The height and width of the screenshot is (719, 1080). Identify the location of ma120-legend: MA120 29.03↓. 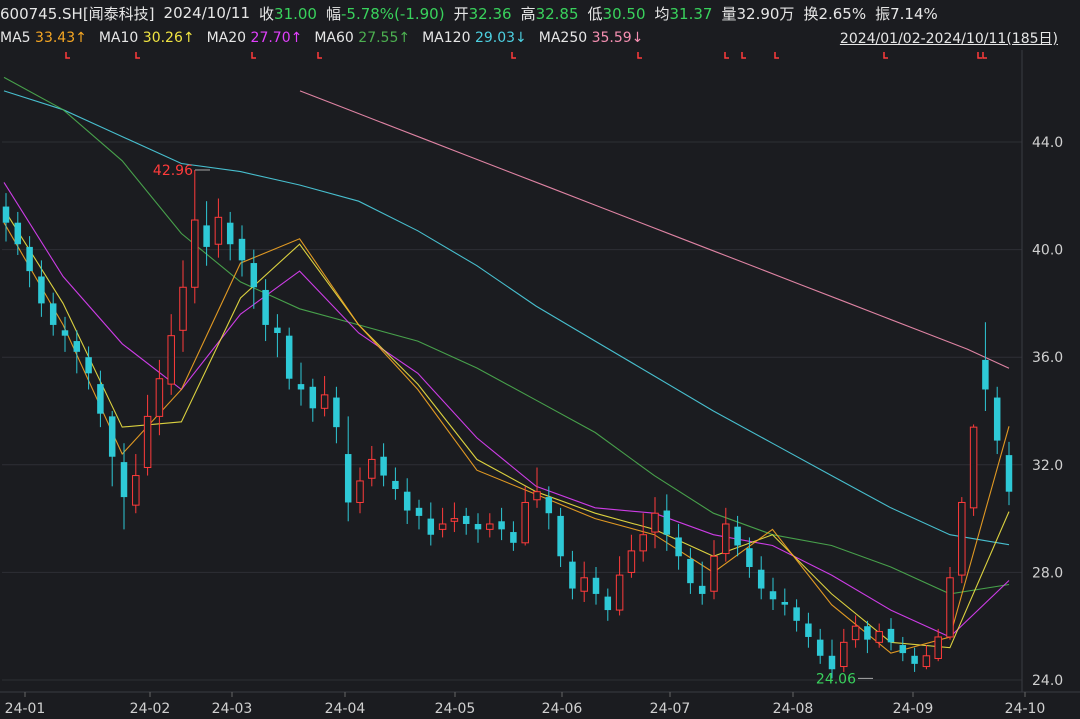
(474, 38).